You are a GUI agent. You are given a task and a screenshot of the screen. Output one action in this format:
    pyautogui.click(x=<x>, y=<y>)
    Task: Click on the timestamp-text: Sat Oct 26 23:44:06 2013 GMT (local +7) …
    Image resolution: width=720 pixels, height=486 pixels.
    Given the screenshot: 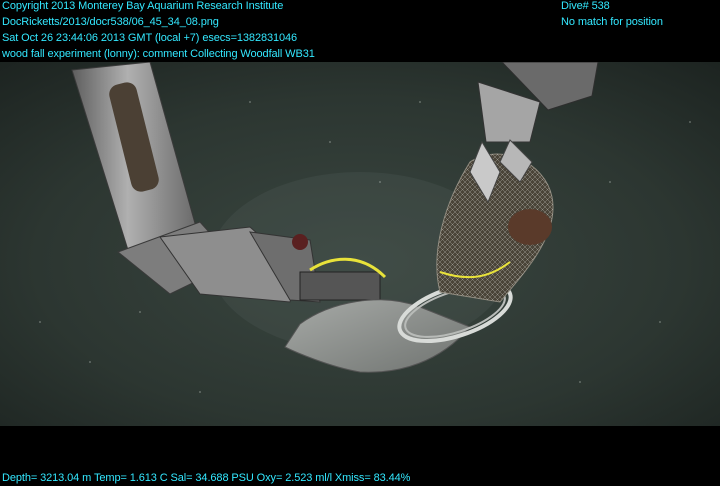 What is the action you would take?
    pyautogui.click(x=150, y=38)
    